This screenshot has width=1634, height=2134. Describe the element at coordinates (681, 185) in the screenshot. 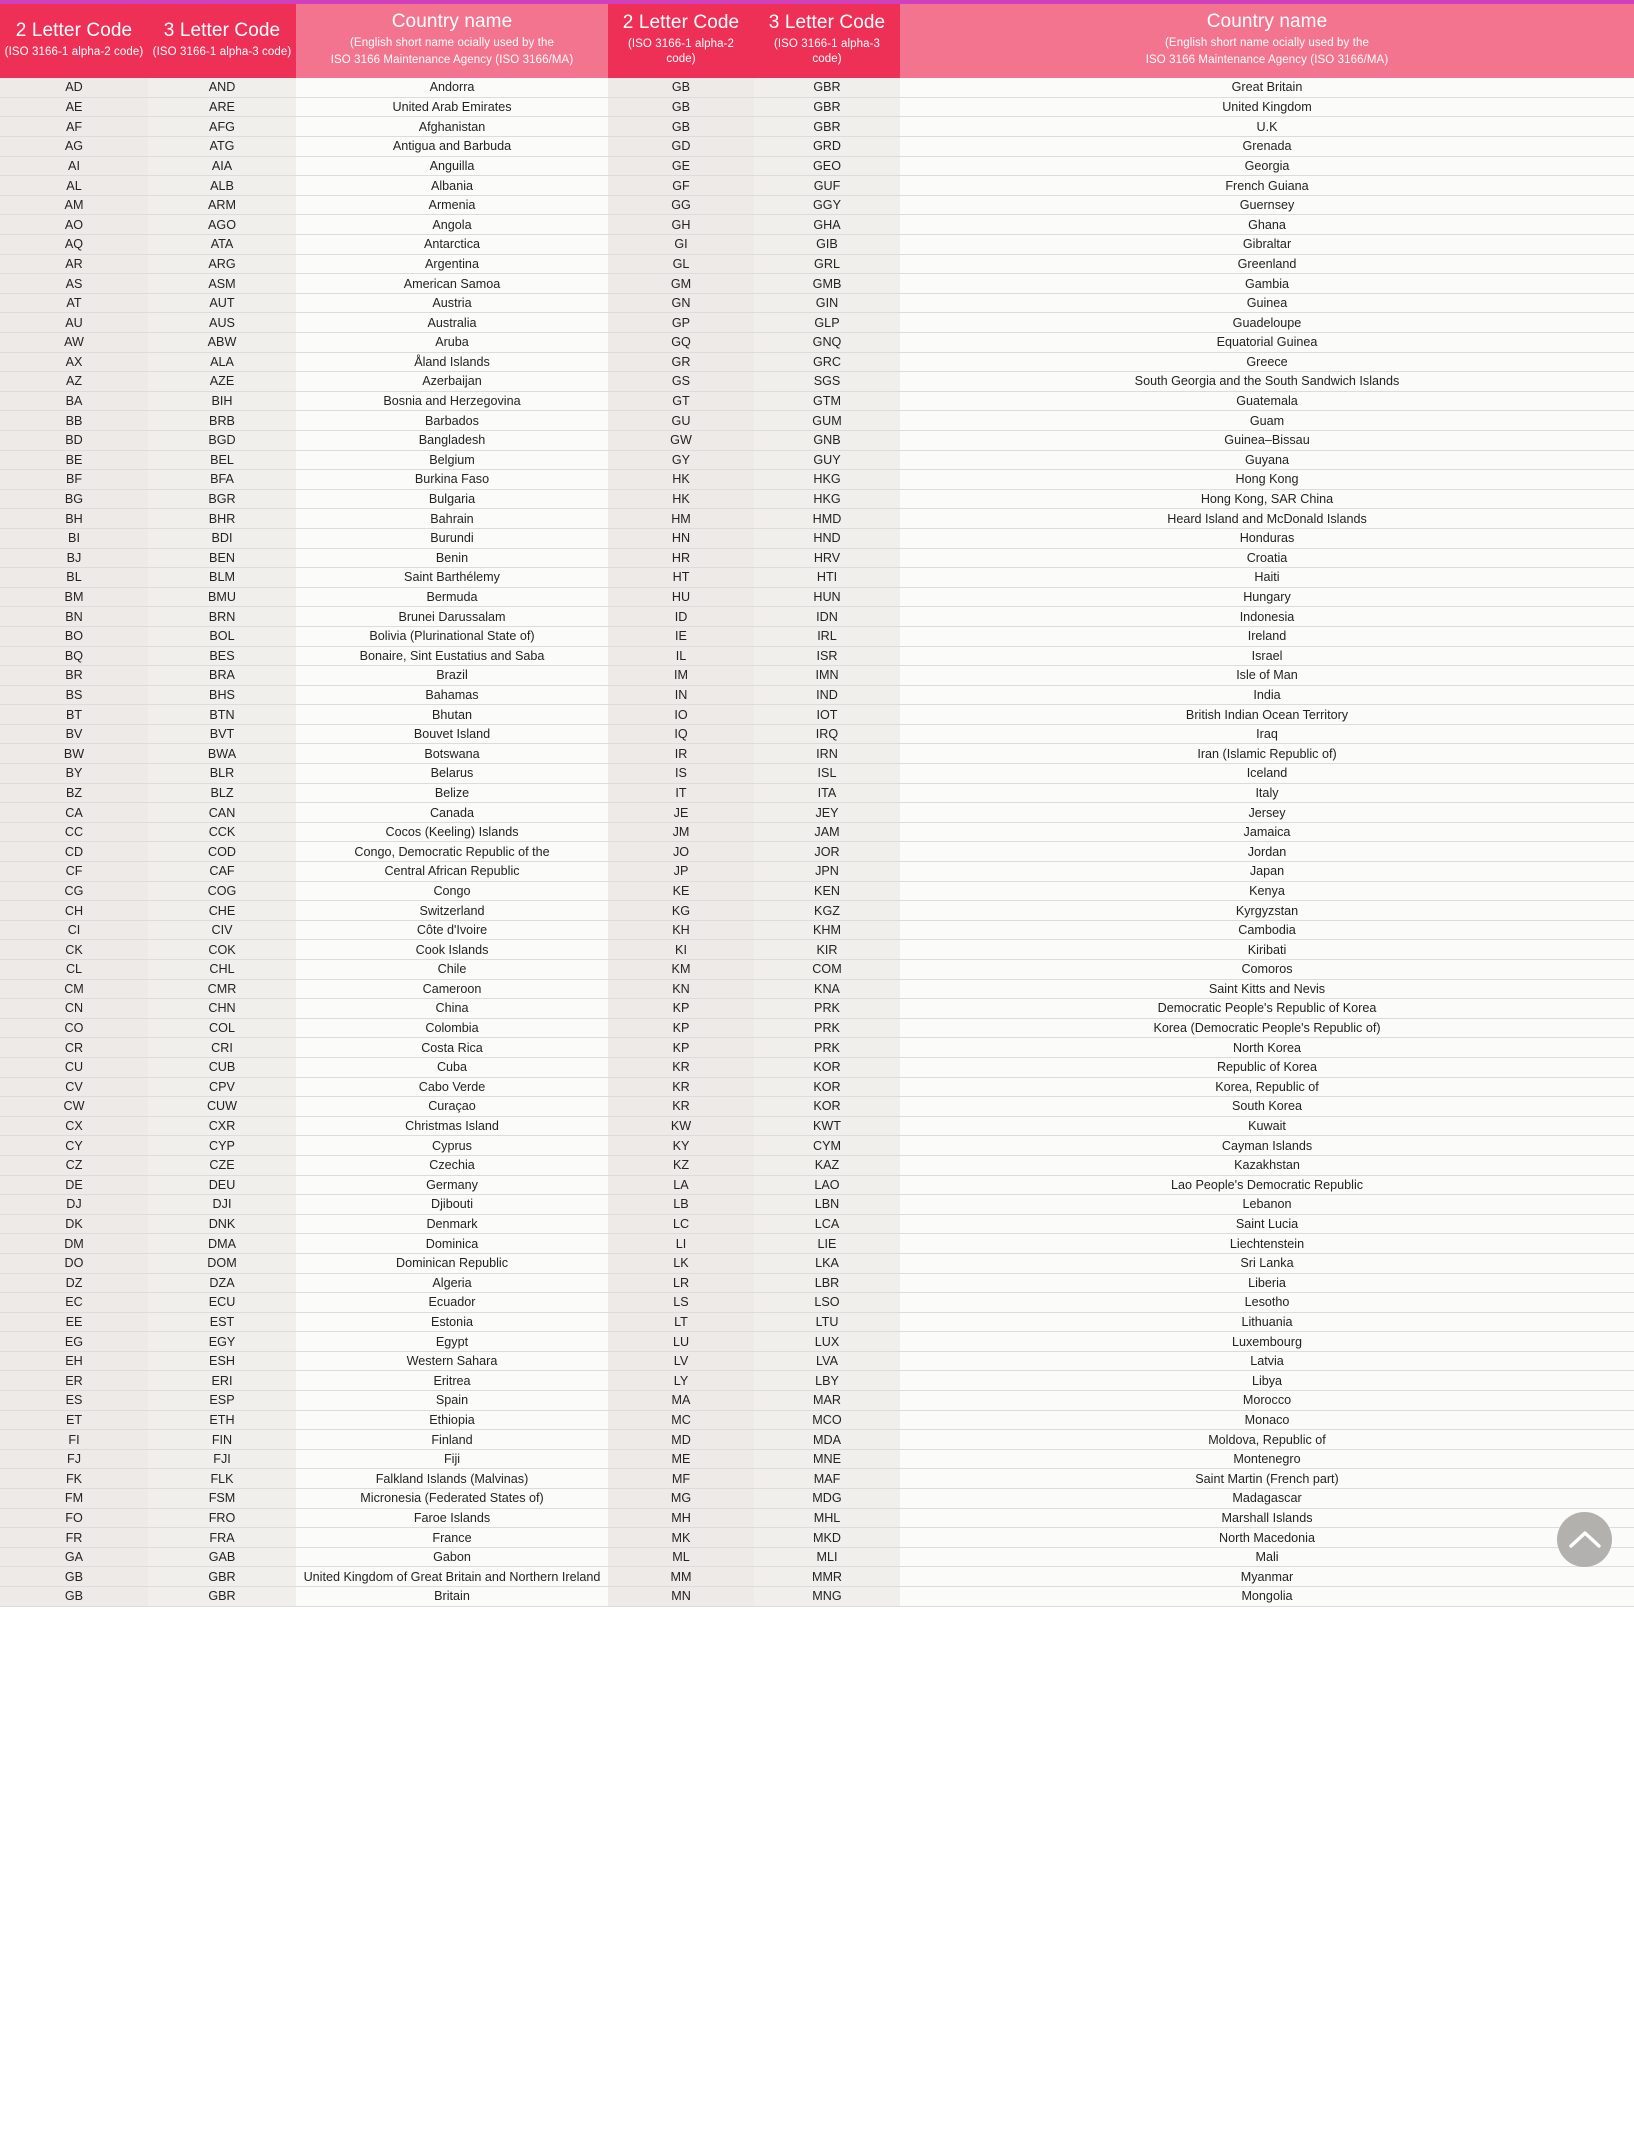

I see `cell-2-letter-code: GF` at that location.